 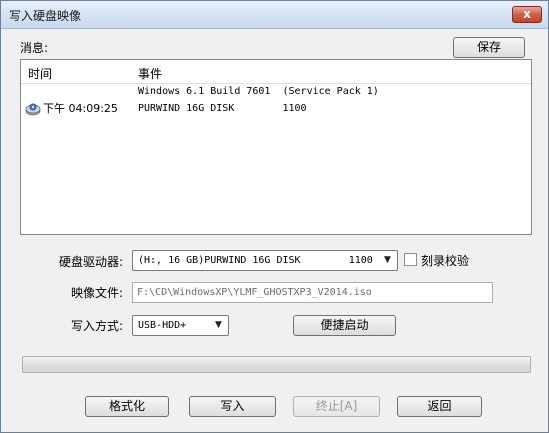 I want to click on write-mode-label: 写入方式:, so click(x=97, y=326).